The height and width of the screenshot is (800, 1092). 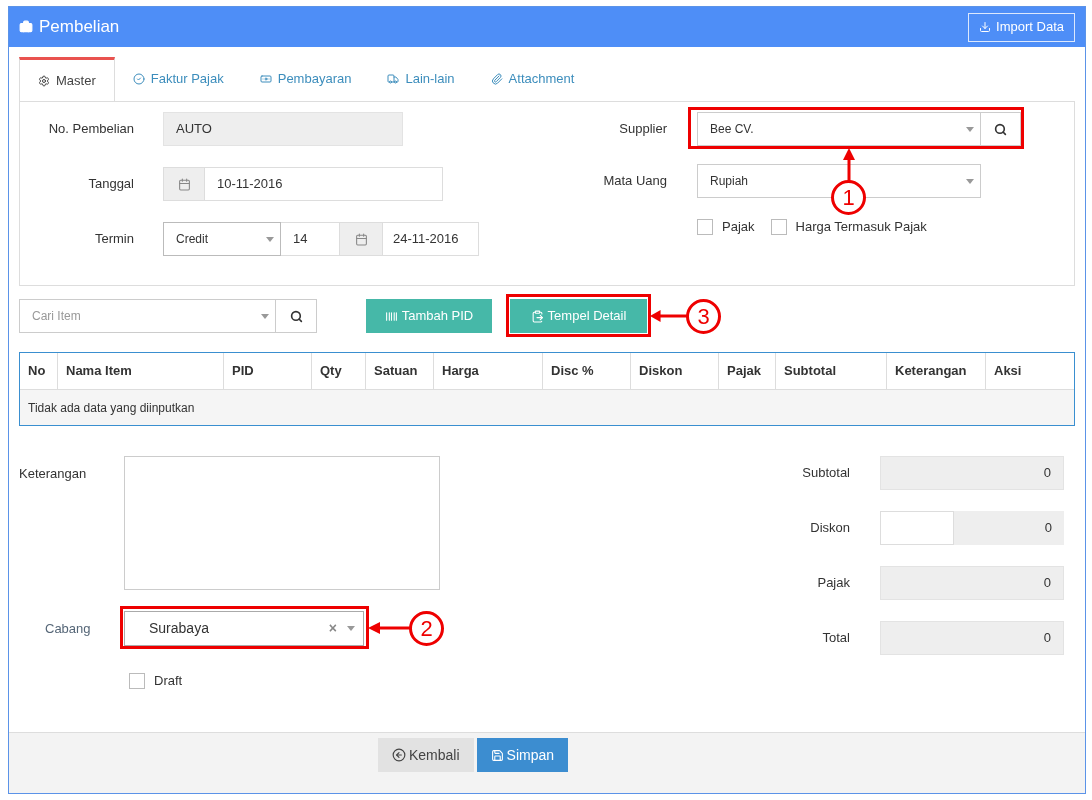 I want to click on callout-number: 3, so click(x=703, y=316).